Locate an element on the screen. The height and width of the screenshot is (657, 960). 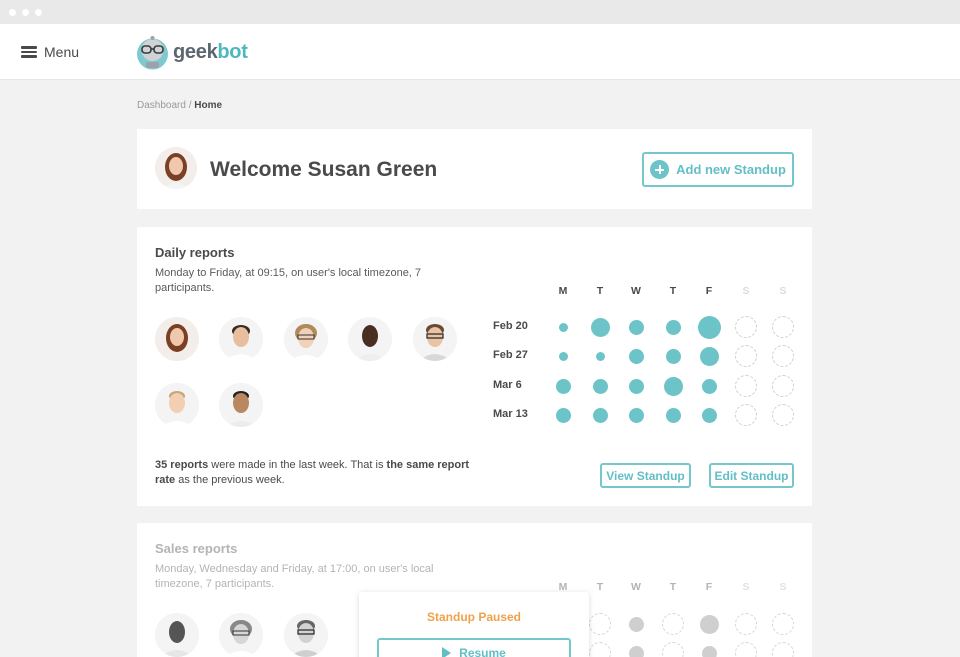
top-bar: Menu geekbot is located at coordinates (480, 52).